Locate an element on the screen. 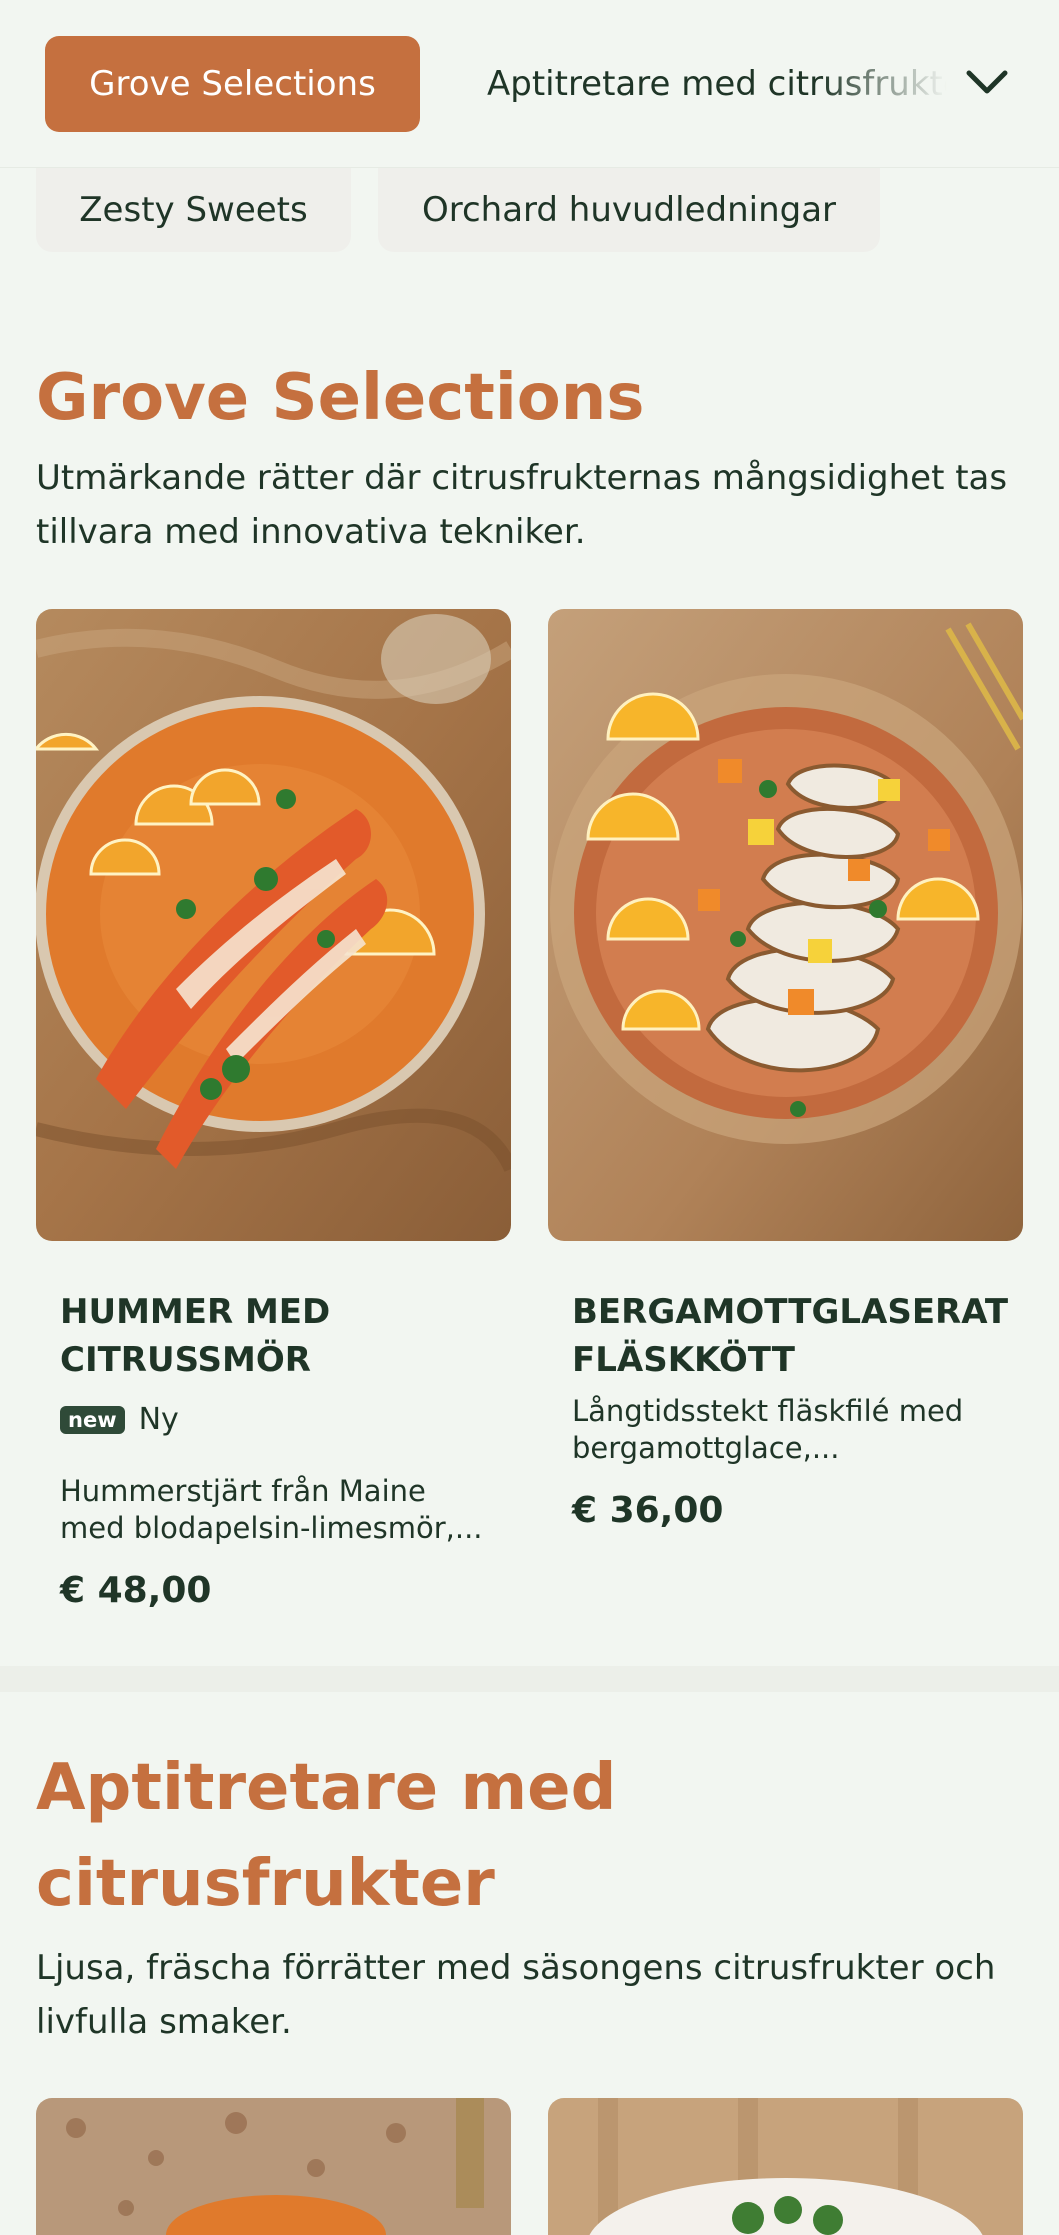  new-badge: new Ny is located at coordinates (119, 1419).